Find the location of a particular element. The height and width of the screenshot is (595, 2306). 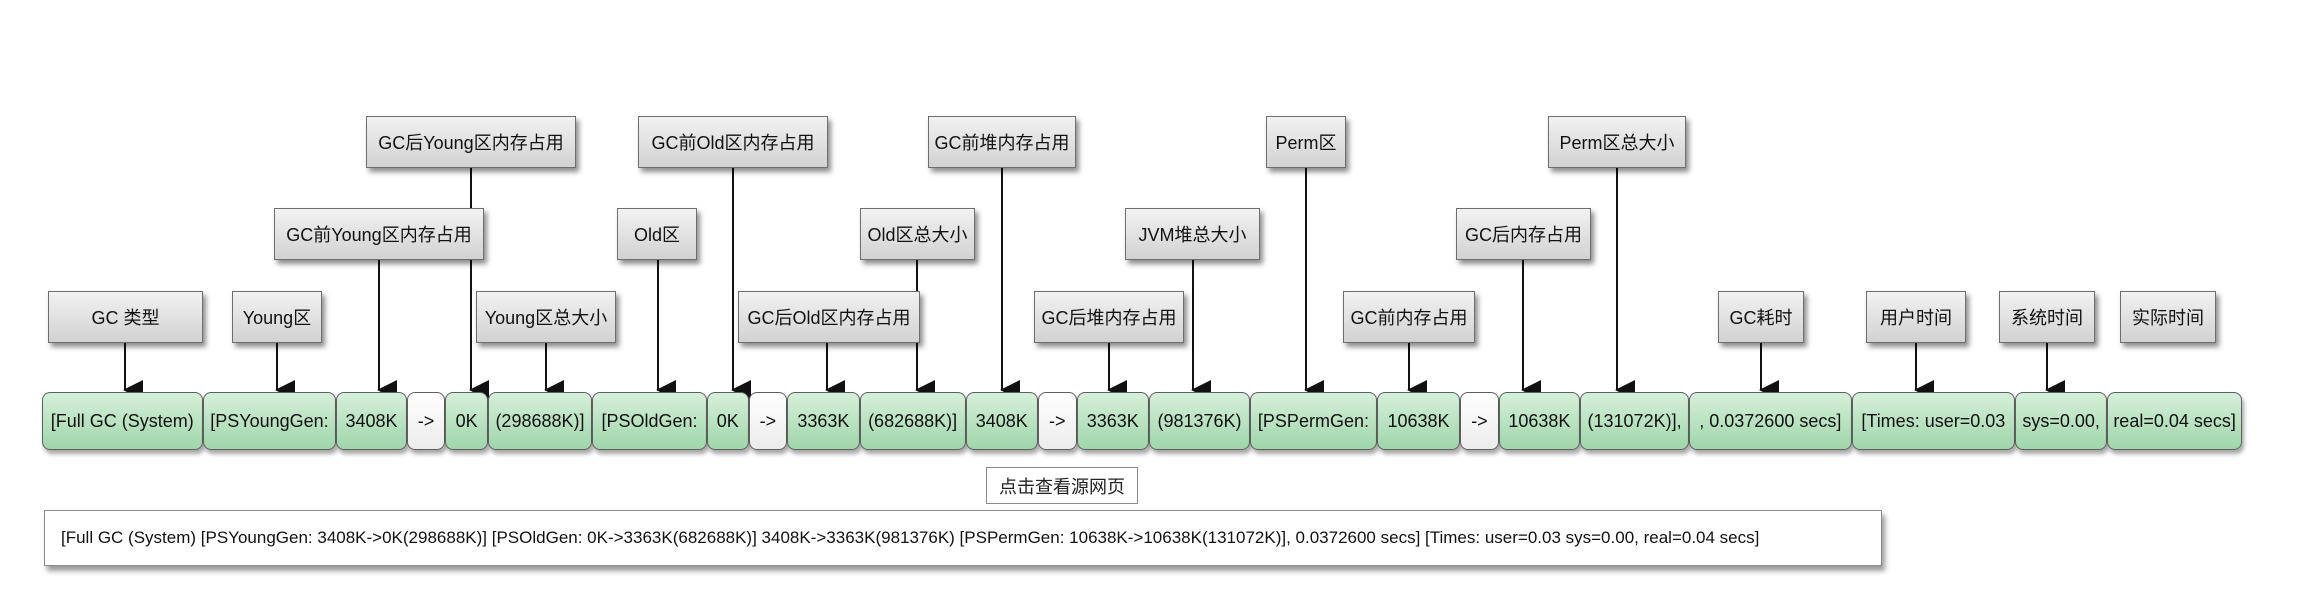

label-perm-after: GC后内存占用 is located at coordinates (1523, 234).